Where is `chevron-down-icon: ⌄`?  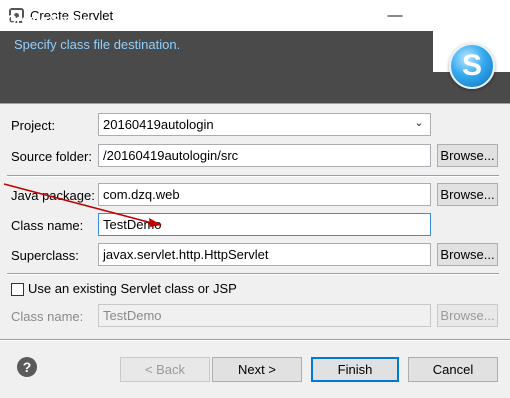
chevron-down-icon: ⌄ is located at coordinates (419, 124).